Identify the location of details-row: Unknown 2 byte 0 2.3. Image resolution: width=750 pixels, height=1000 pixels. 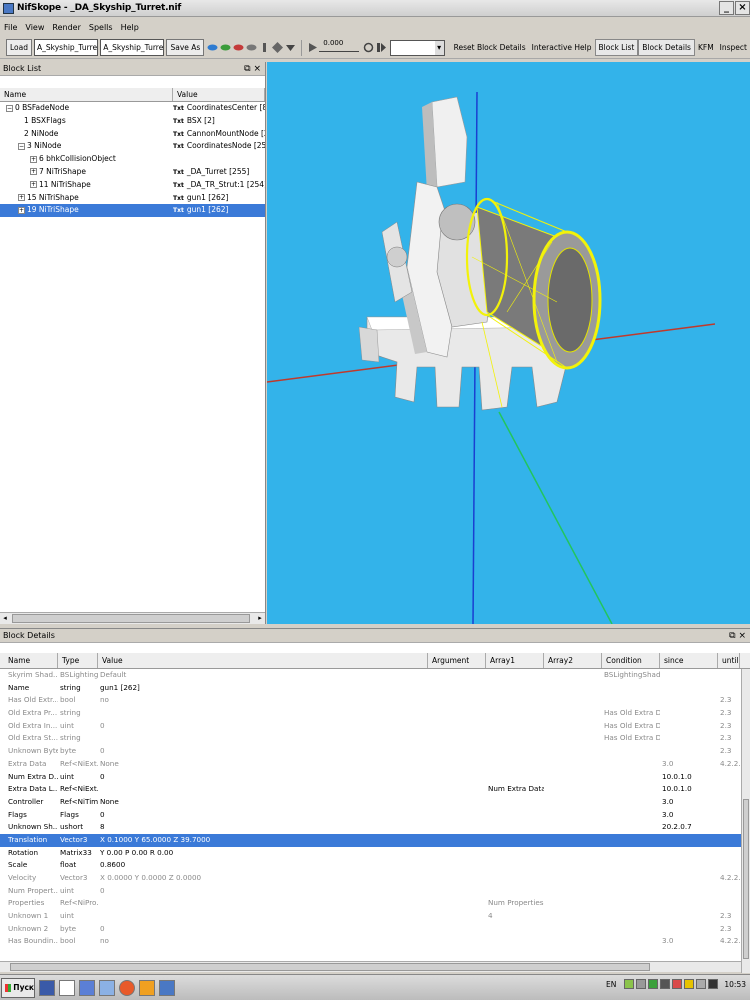
(375, 929).